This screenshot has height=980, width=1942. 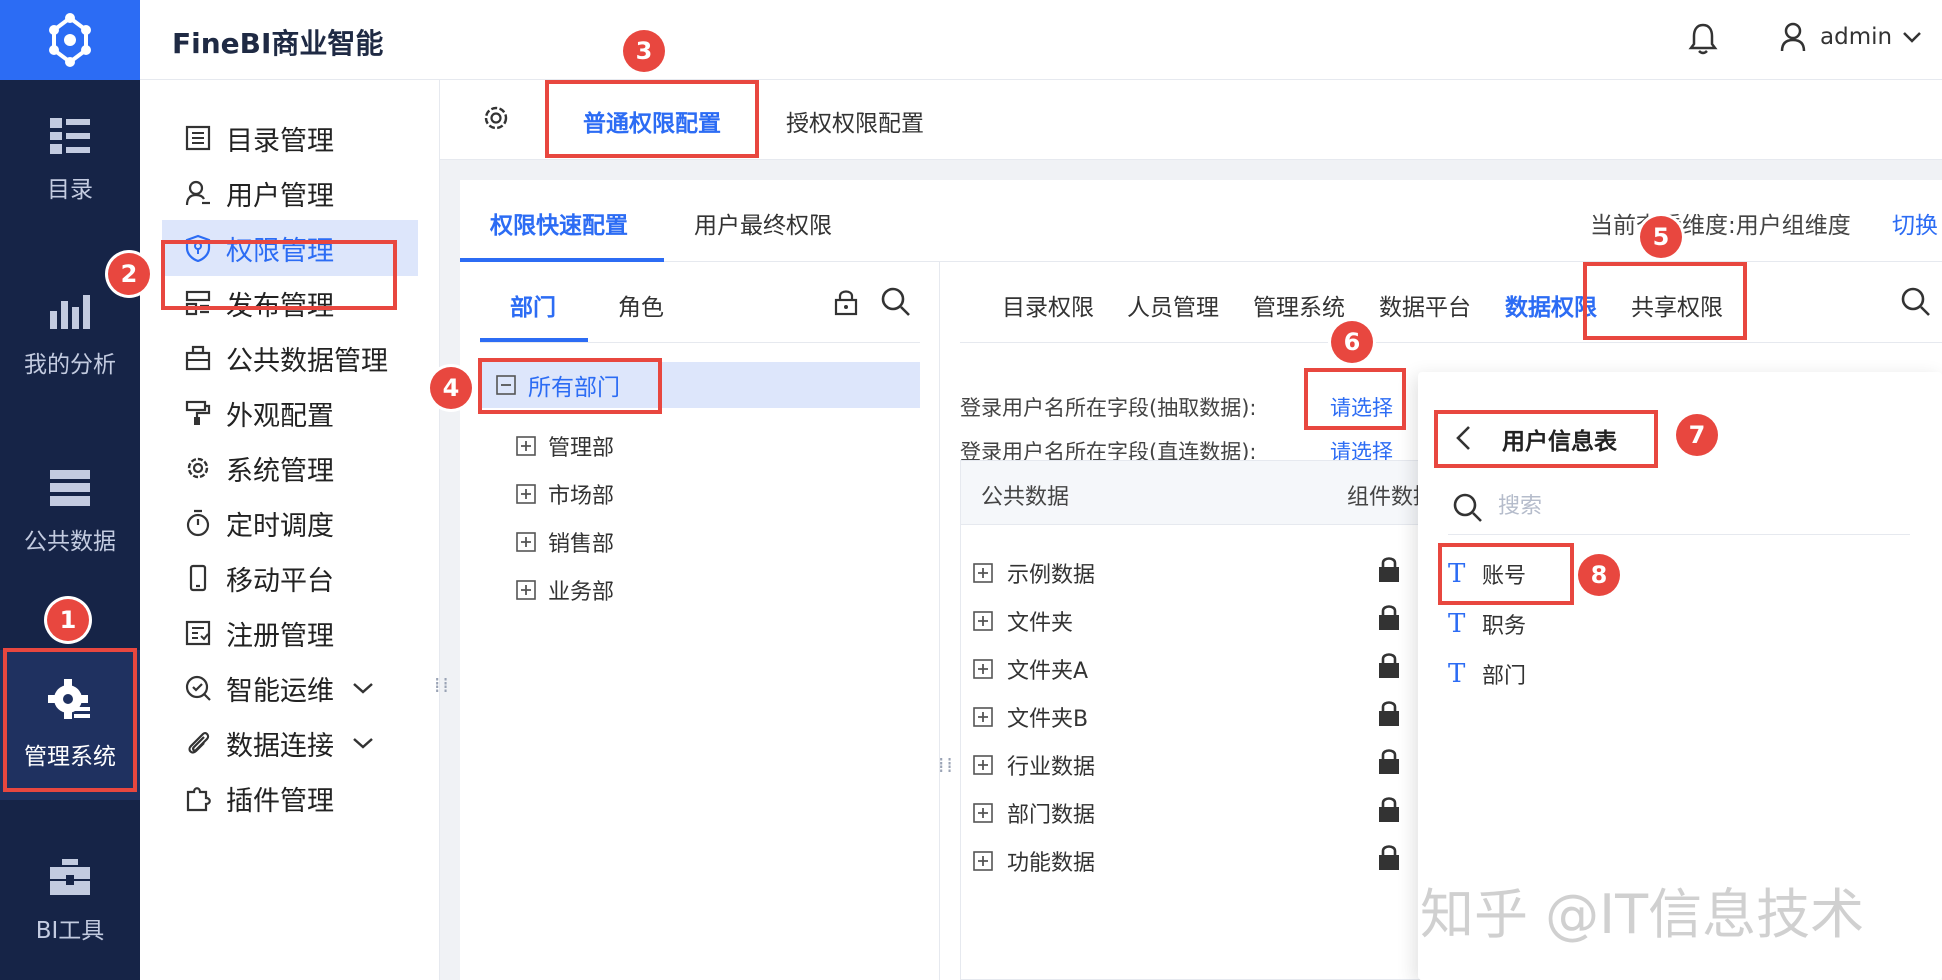 I want to click on tab-share-permission: 共享权限, so click(x=1677, y=305).